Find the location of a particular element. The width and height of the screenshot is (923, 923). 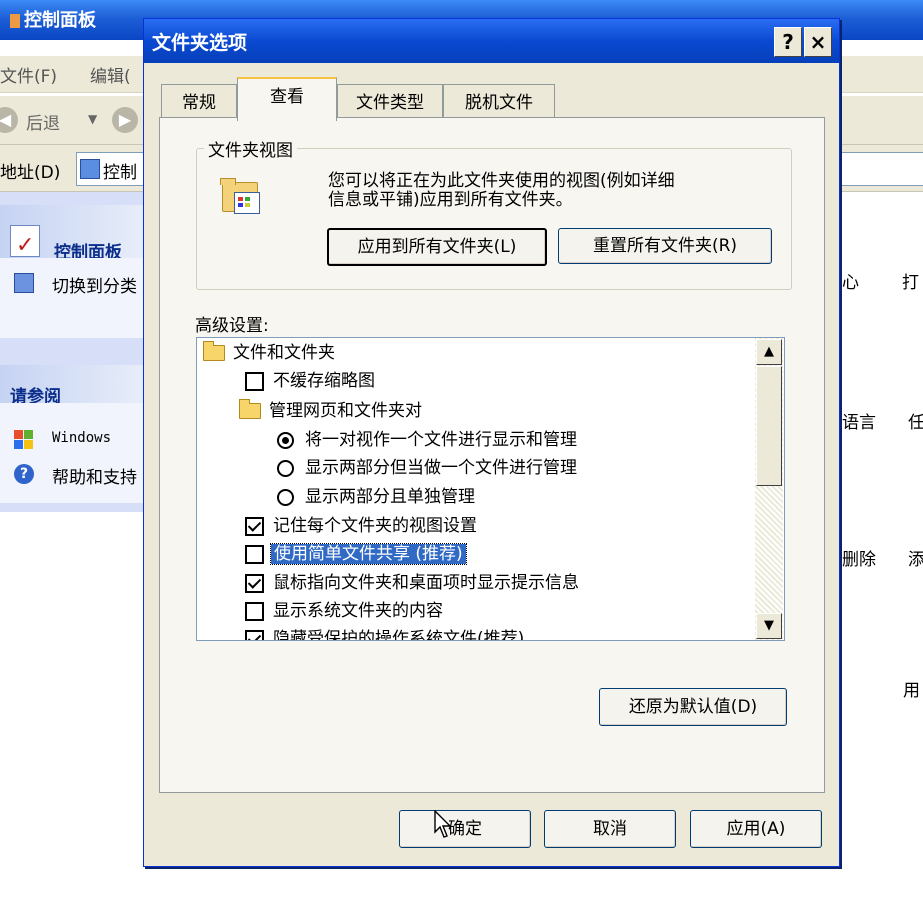

control-panel-title: 控制面板 is located at coordinates (53, 19).